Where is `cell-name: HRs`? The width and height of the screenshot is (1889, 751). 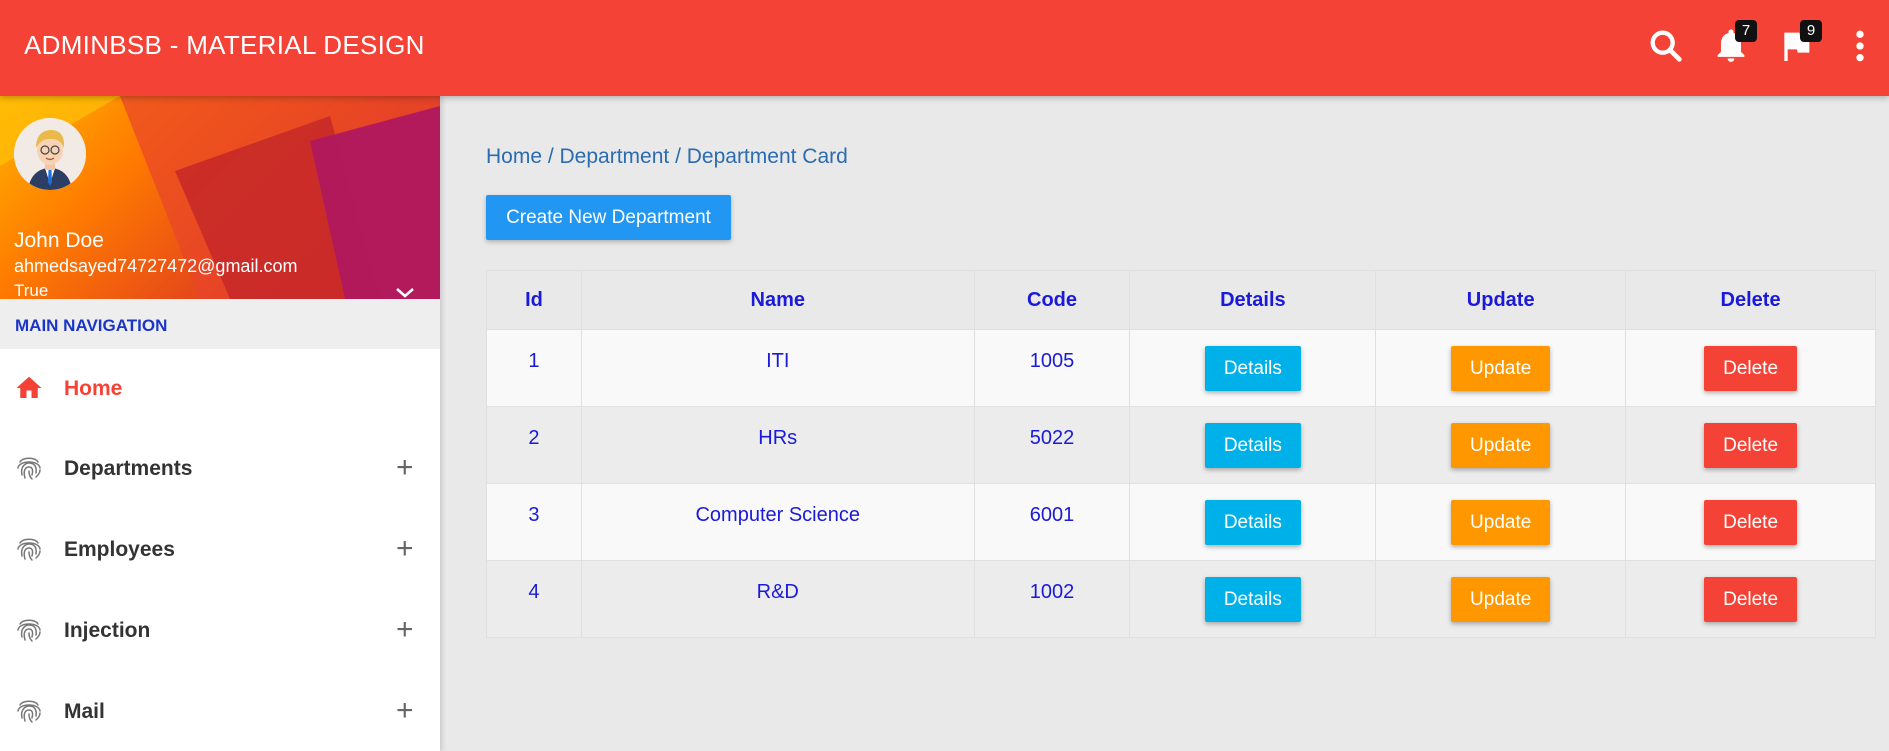
cell-name: HRs is located at coordinates (777, 445).